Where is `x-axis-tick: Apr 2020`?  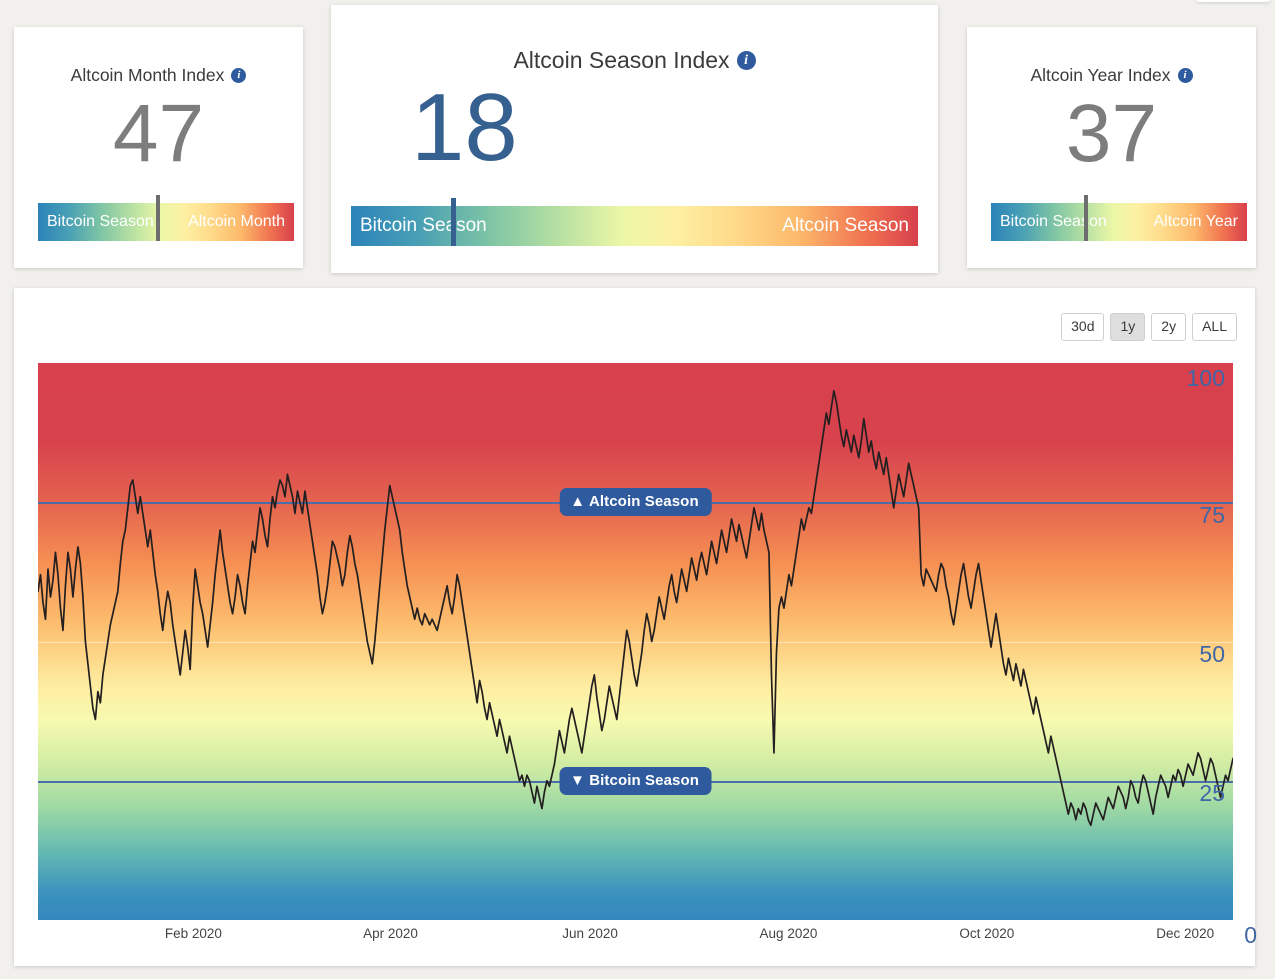
x-axis-tick: Apr 2020 is located at coordinates (390, 933).